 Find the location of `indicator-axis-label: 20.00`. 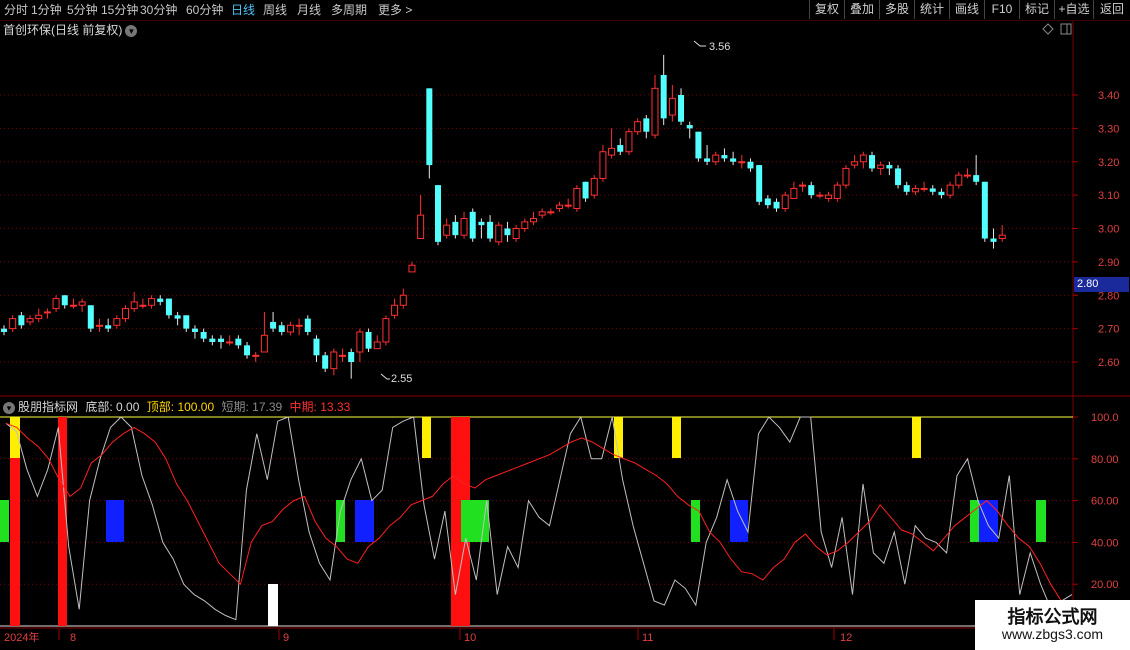

indicator-axis-label: 20.00 is located at coordinates (1105, 585).